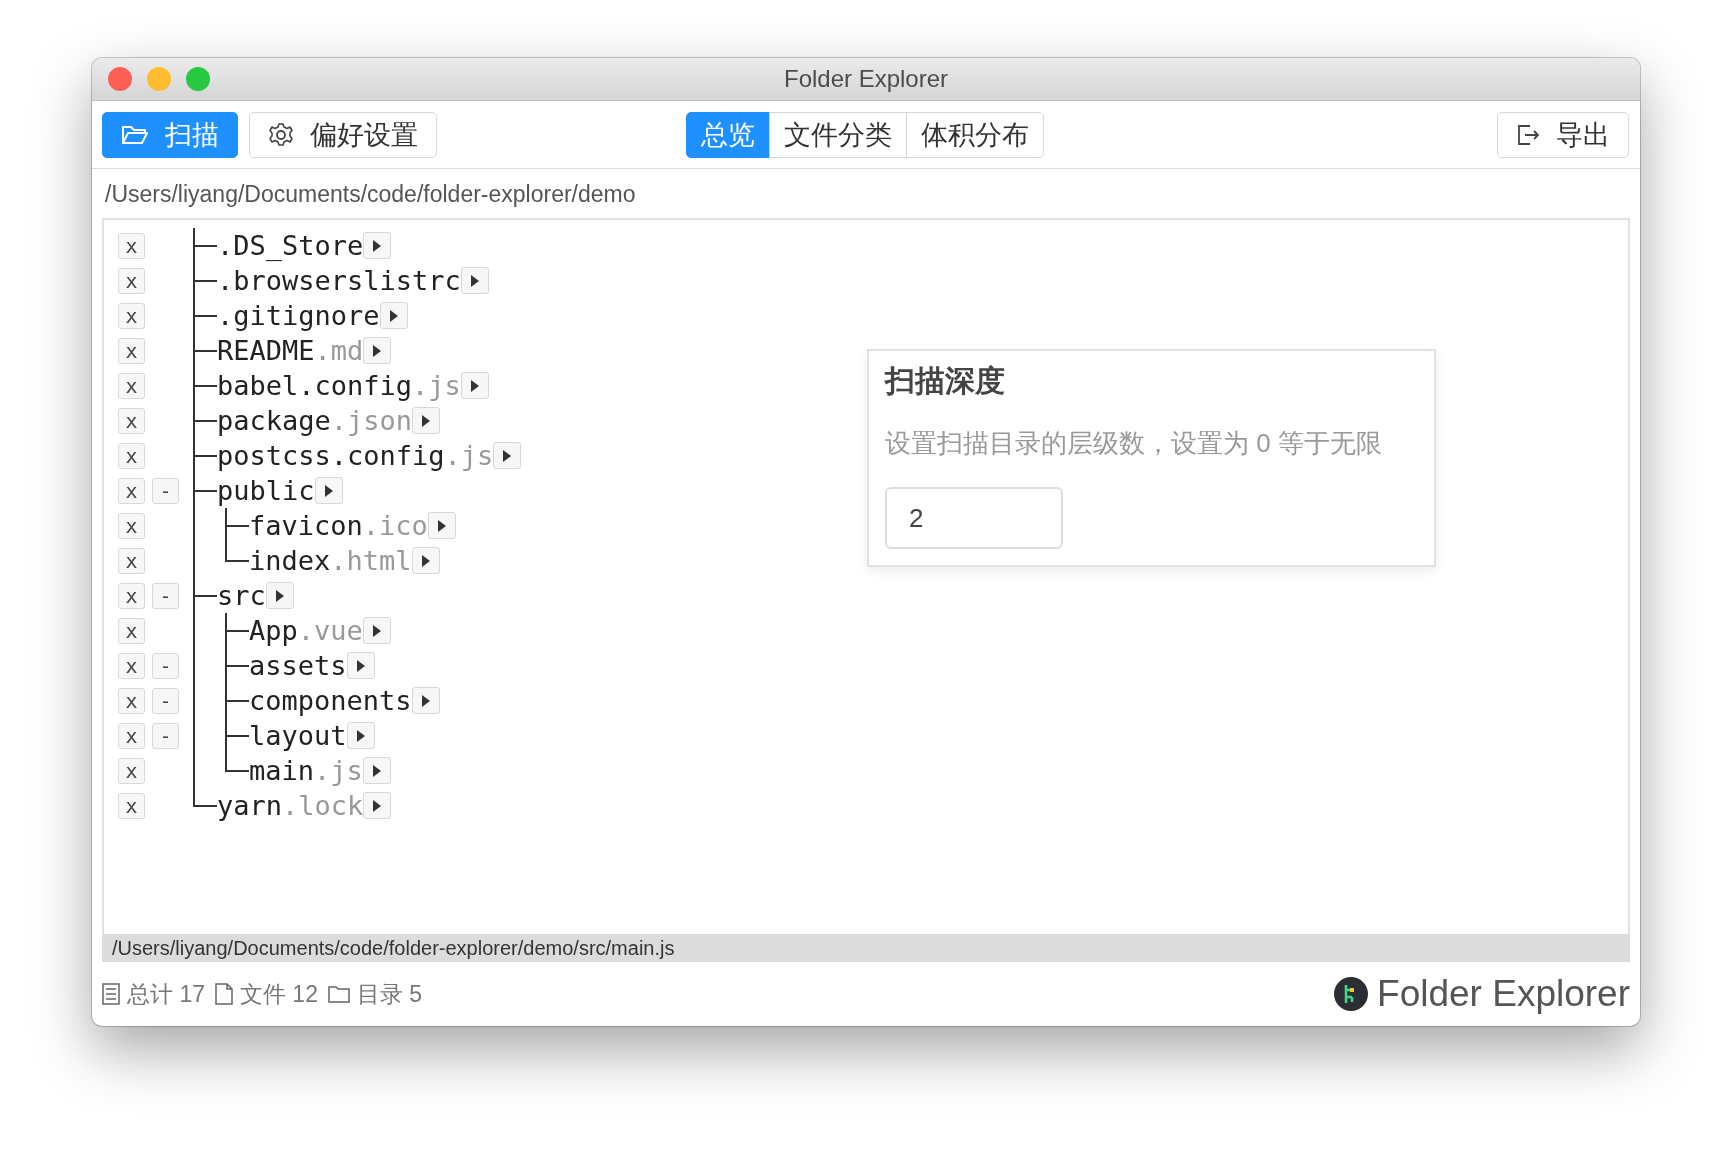 This screenshot has height=1156, width=1732. I want to click on depth-input: 2, so click(974, 518).